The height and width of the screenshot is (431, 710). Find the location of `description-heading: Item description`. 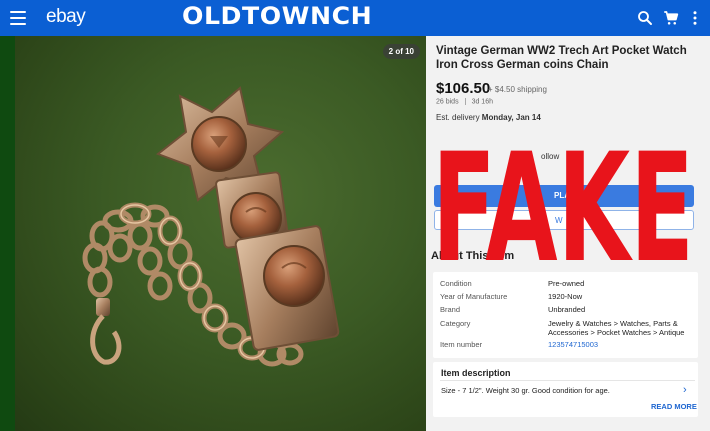

description-heading: Item description is located at coordinates (476, 373).